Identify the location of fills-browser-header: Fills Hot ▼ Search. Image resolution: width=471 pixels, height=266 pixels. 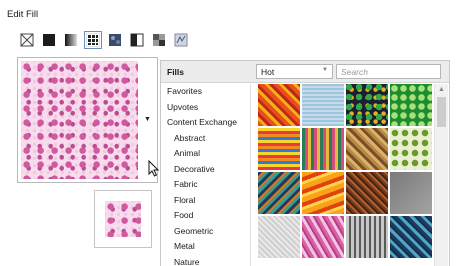
(305, 72).